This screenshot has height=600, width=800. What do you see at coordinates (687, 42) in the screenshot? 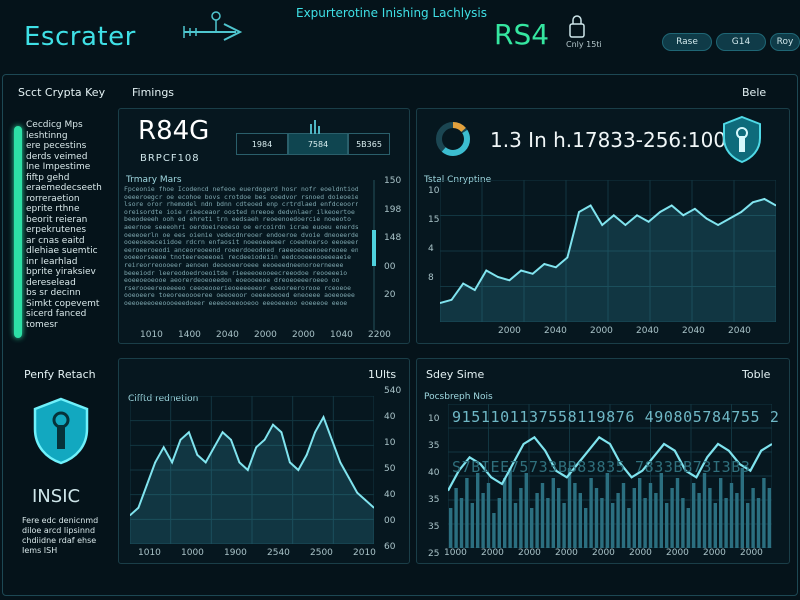
I see `header-button-1: Rase` at bounding box center [687, 42].